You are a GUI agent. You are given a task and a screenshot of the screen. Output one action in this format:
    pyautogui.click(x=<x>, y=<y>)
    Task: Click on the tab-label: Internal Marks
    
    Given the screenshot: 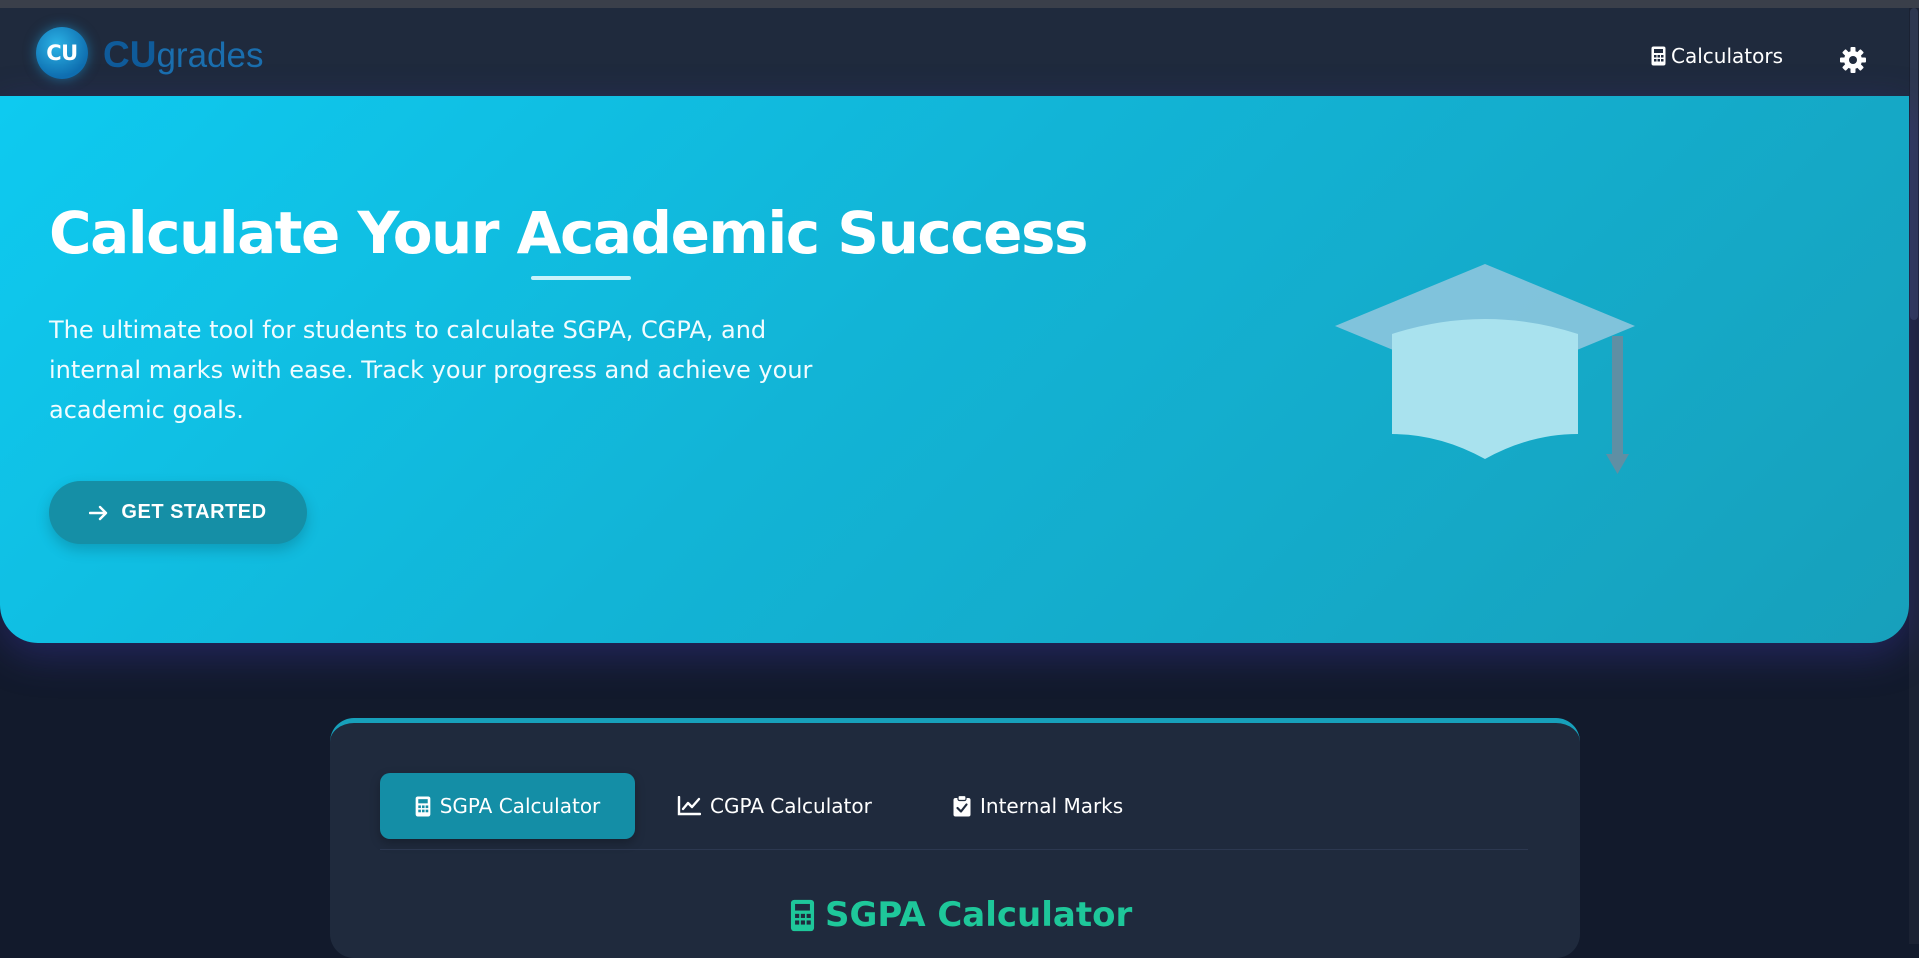 What is the action you would take?
    pyautogui.click(x=1052, y=806)
    